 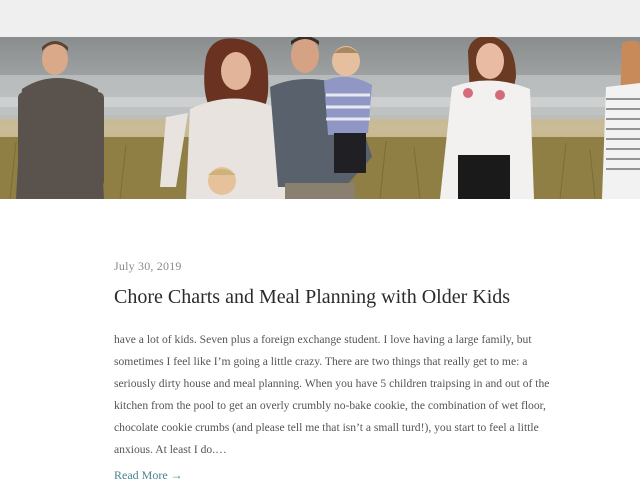 What do you see at coordinates (487, 118) in the screenshot?
I see `person-teen-girl` at bounding box center [487, 118].